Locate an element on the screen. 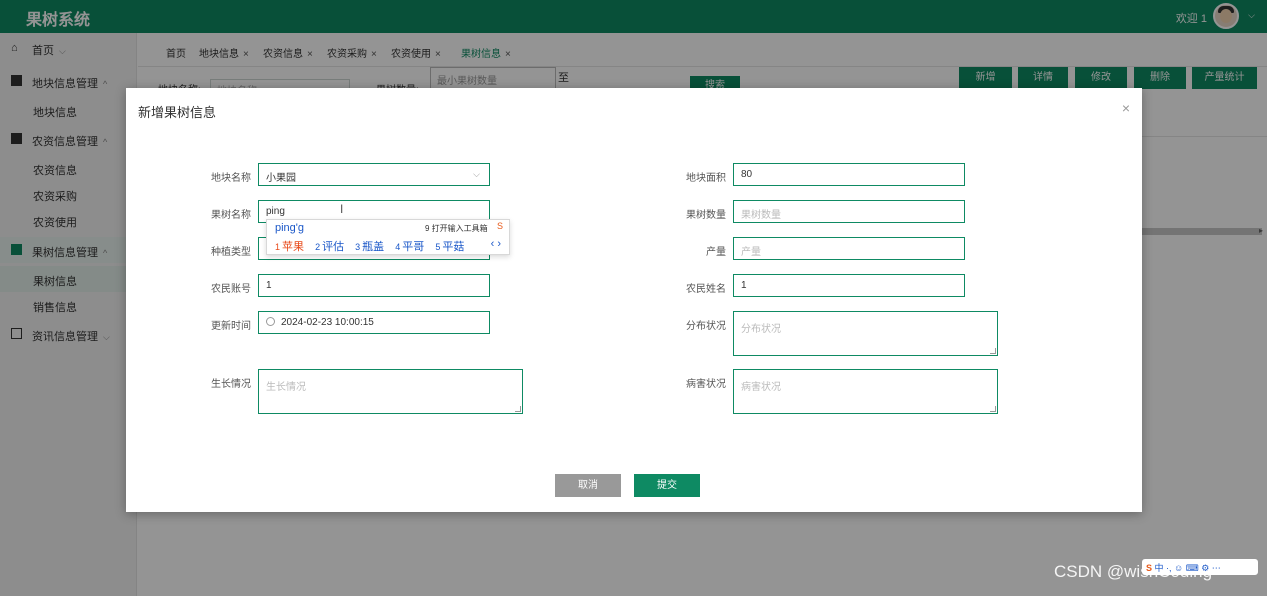  plot-area-label: 地块面积 is located at coordinates (706, 178).